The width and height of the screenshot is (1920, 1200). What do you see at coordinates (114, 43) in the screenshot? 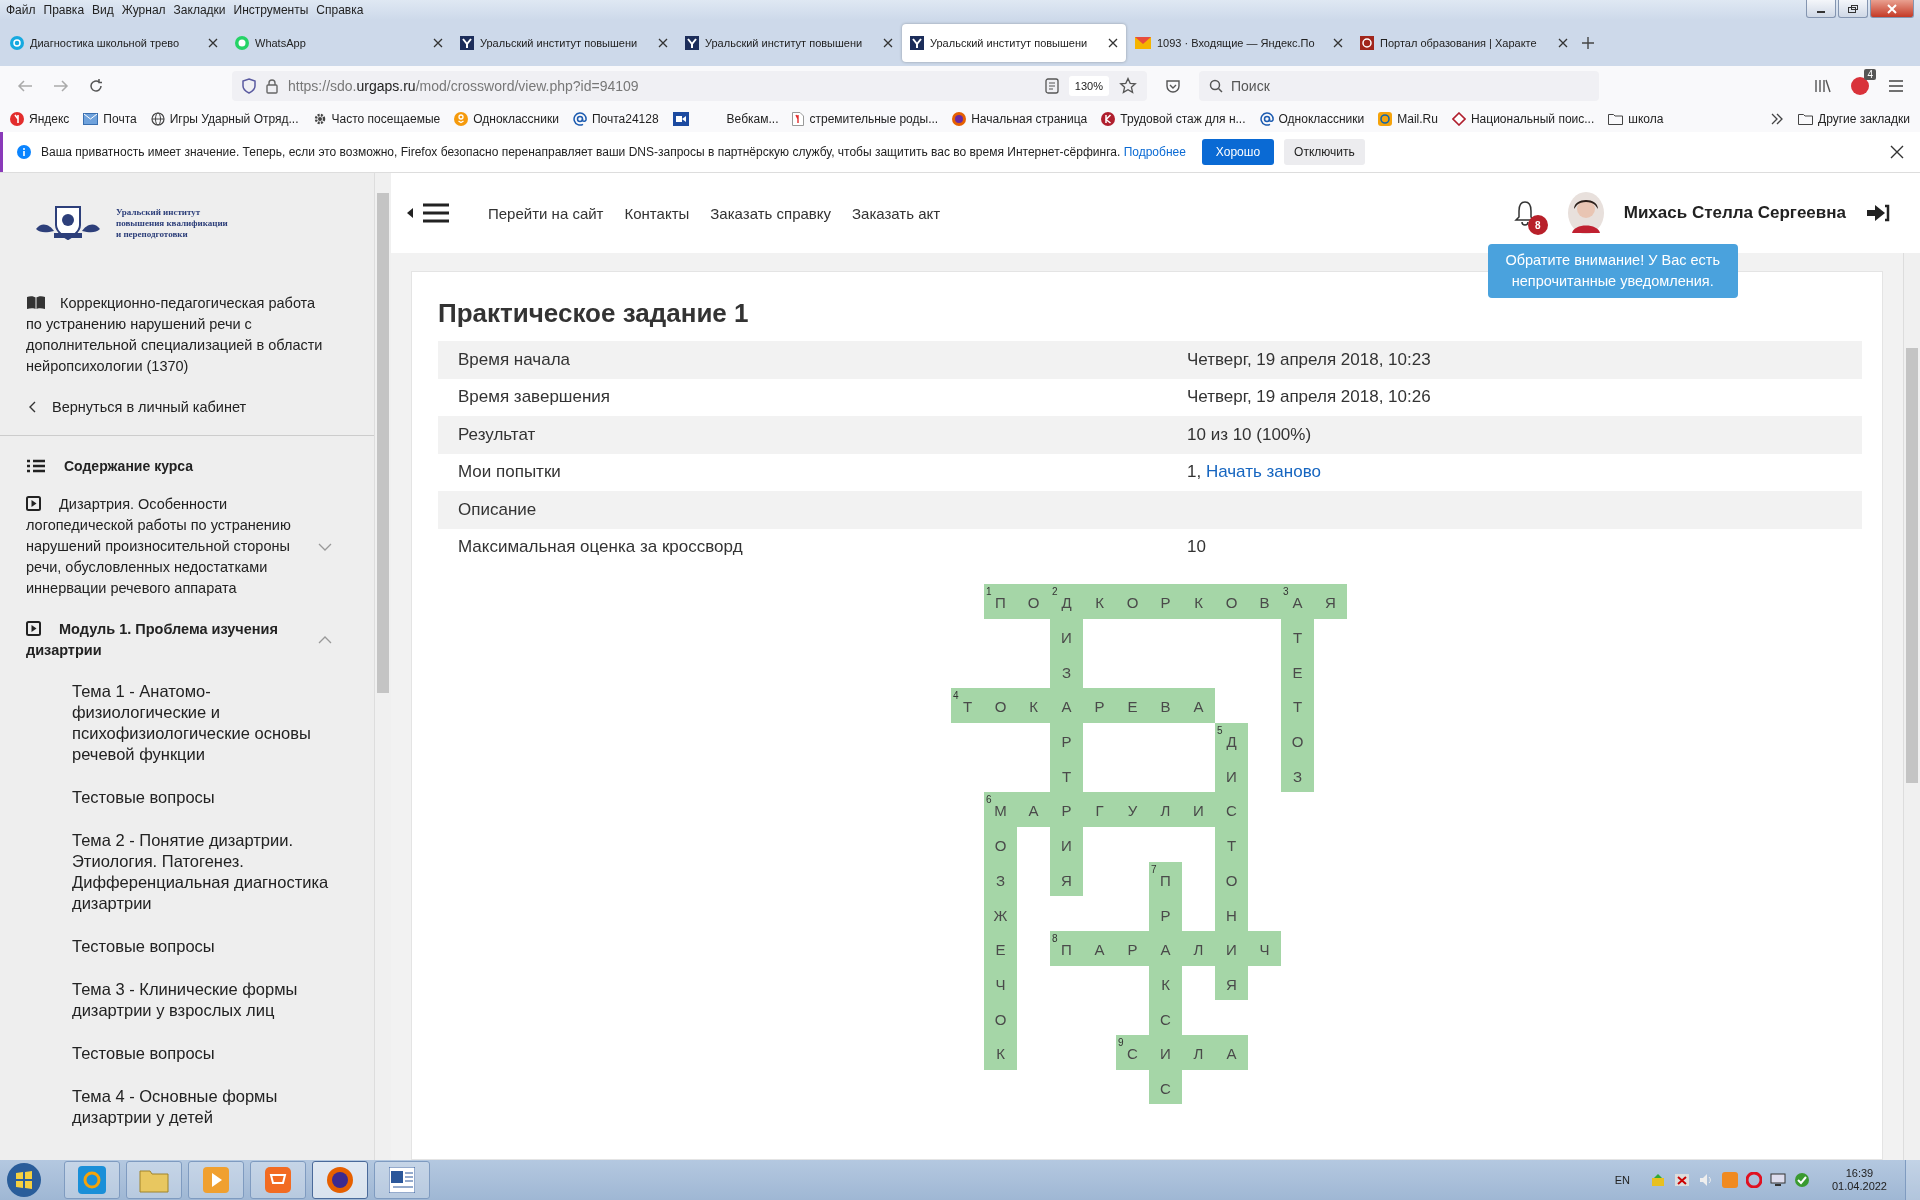
I see `browser-tab: Диагностика школьной трево` at bounding box center [114, 43].